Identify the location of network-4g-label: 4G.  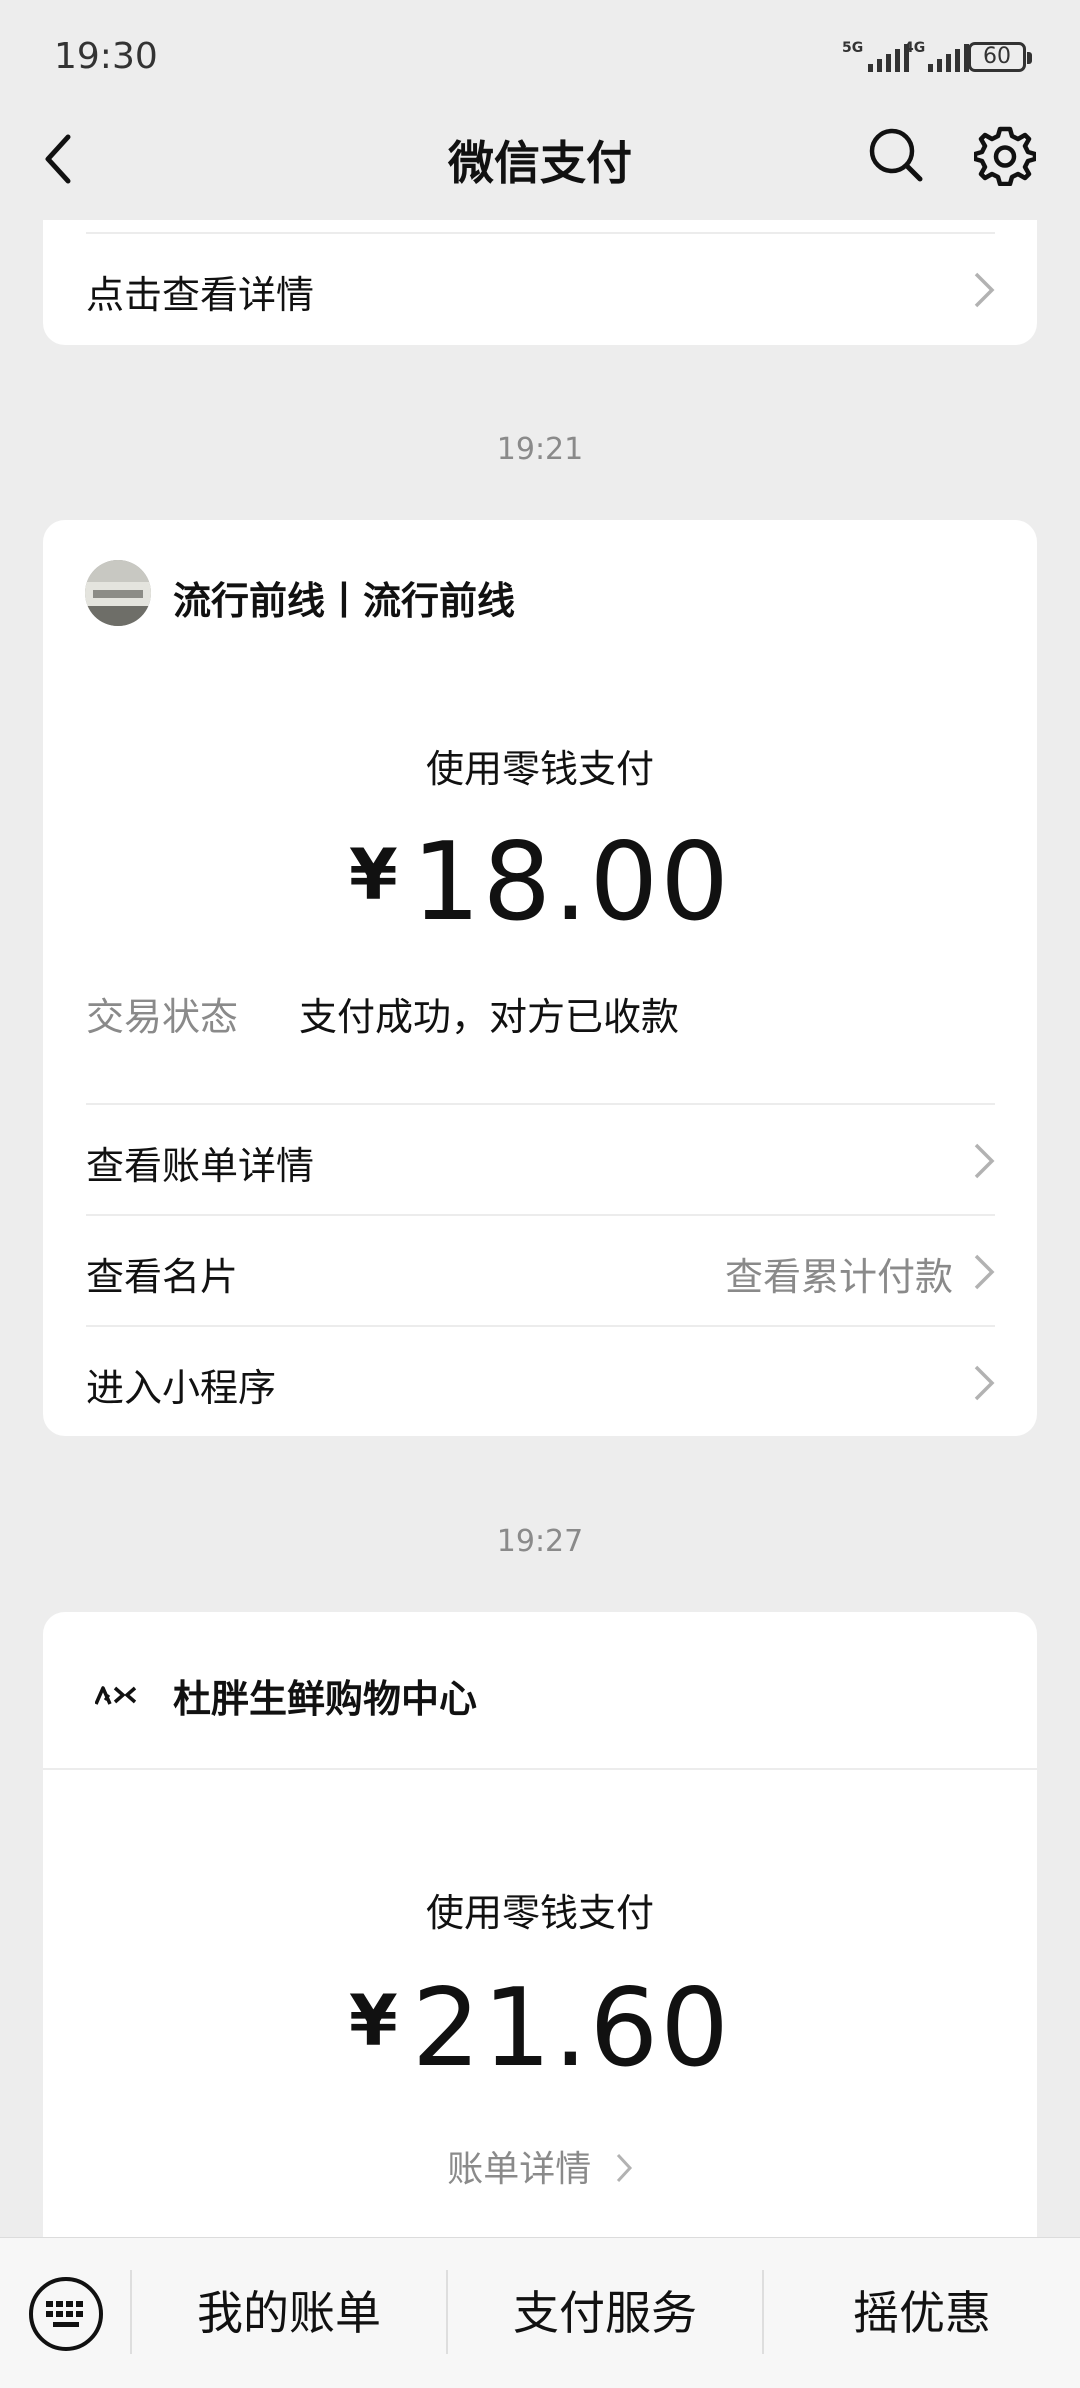
(915, 48).